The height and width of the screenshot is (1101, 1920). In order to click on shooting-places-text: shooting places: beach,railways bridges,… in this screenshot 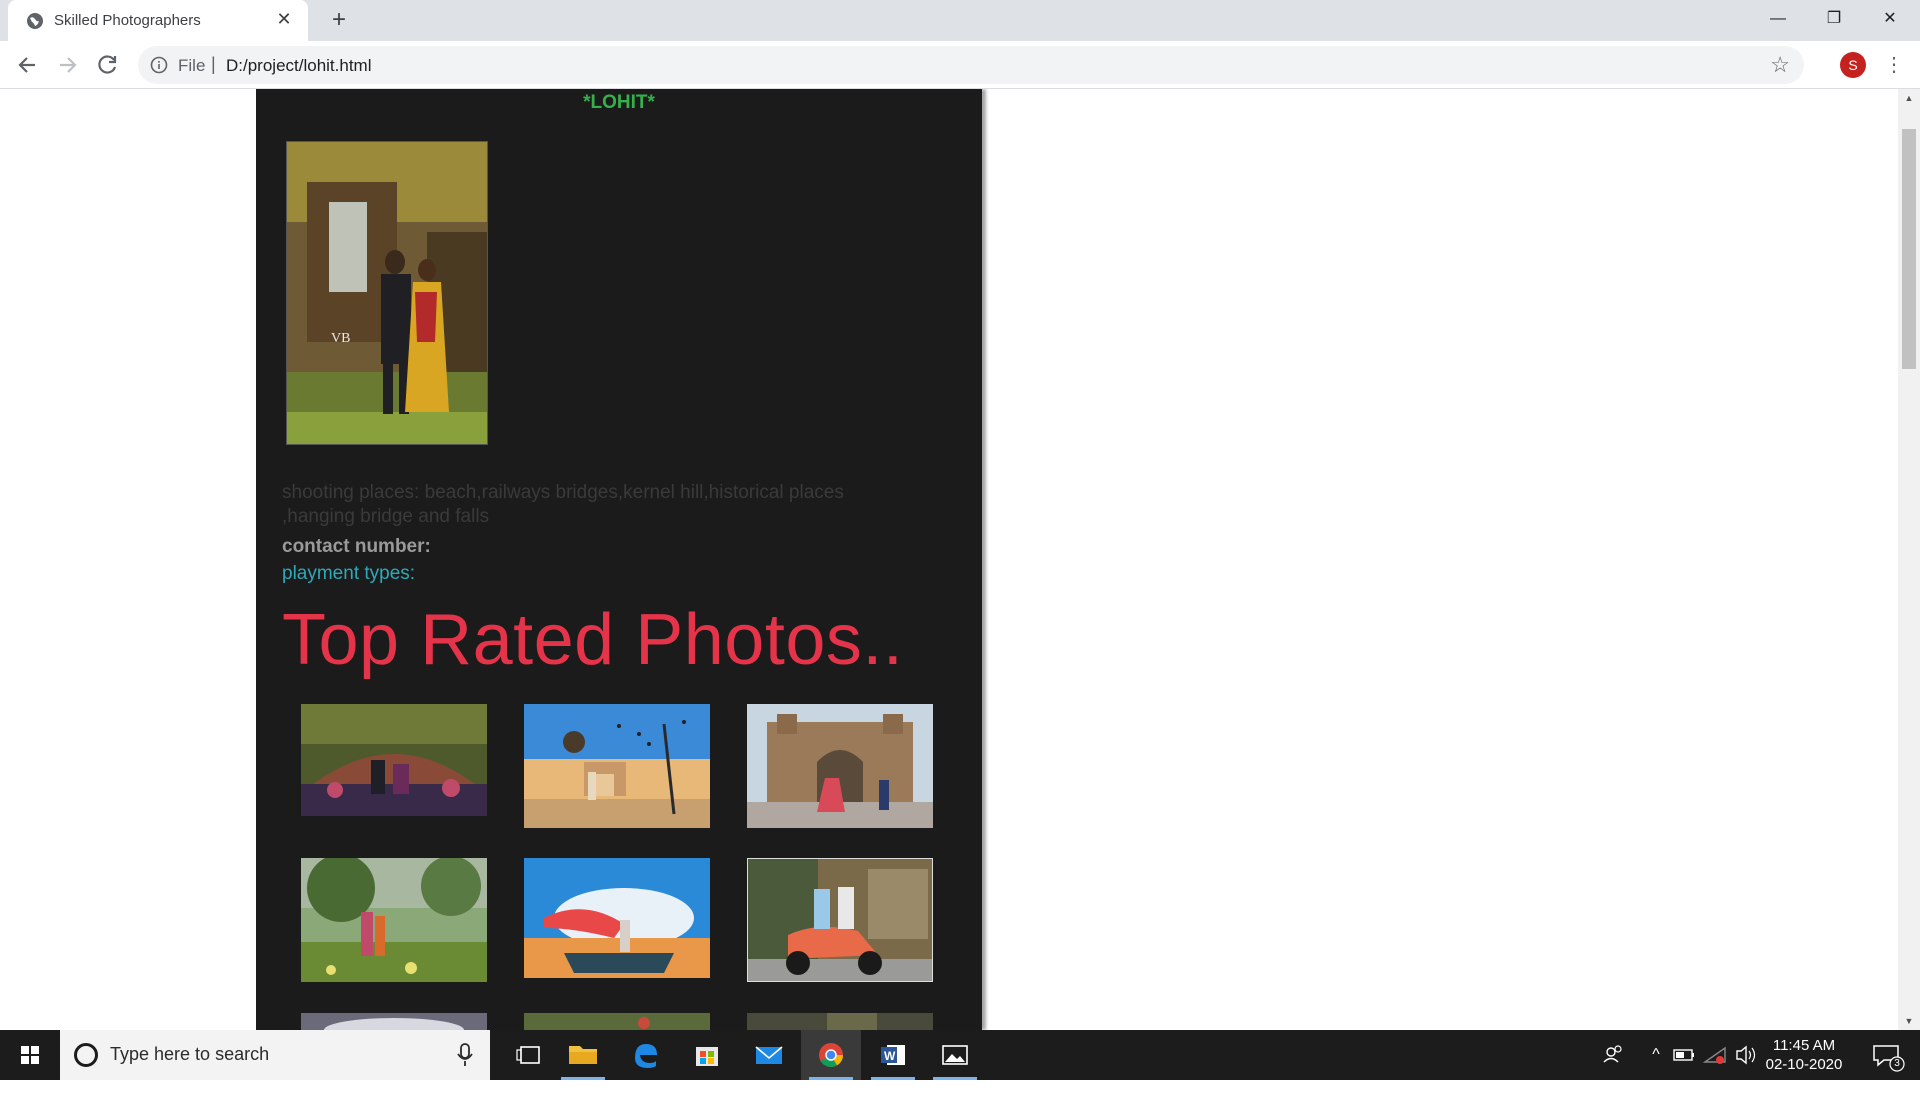, I will do `click(563, 504)`.